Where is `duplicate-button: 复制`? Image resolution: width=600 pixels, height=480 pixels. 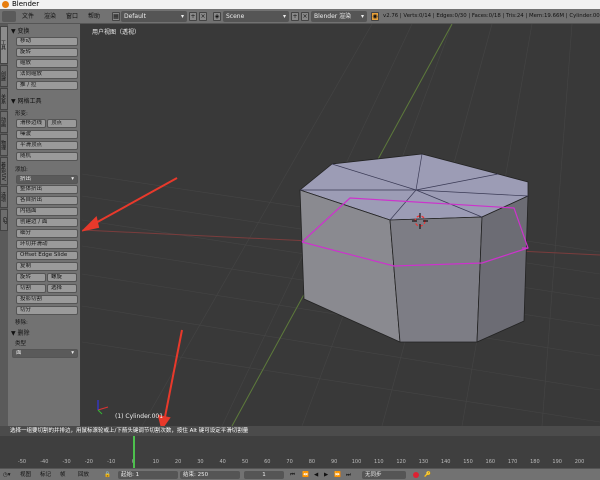
duplicate-button: 复制 is located at coordinates (47, 266).